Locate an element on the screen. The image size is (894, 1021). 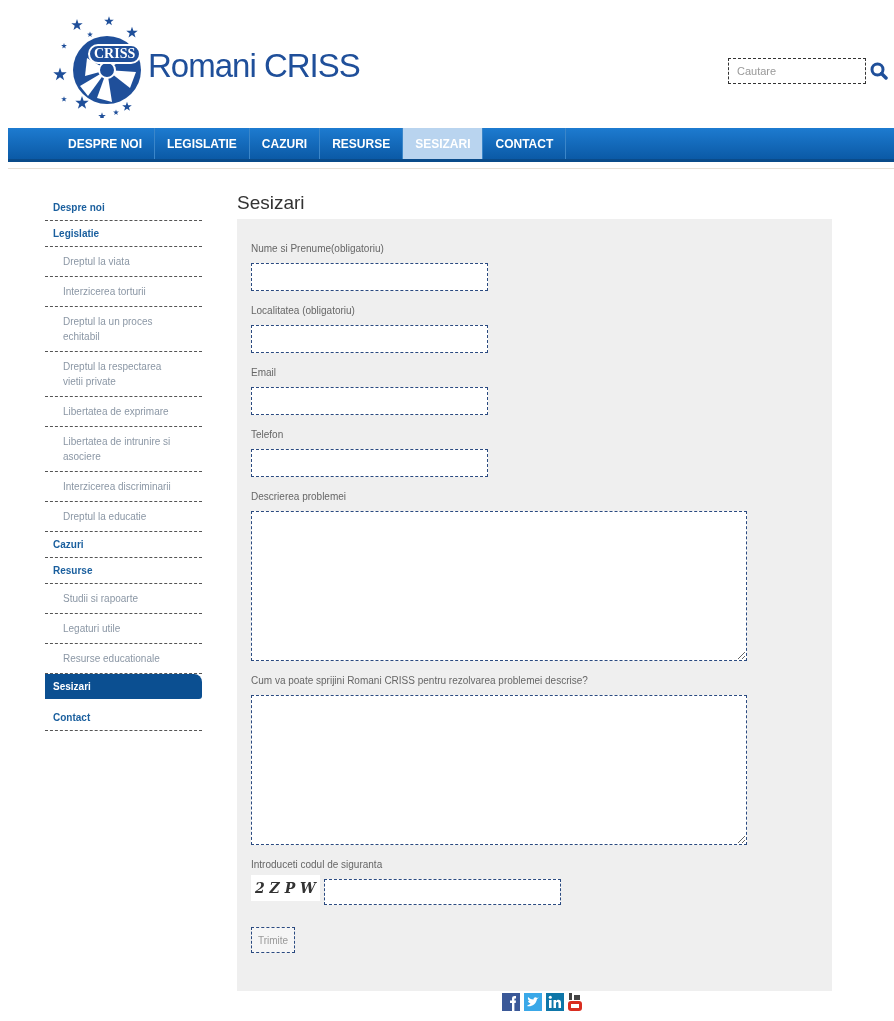
captcha-field is located at coordinates (442, 892).